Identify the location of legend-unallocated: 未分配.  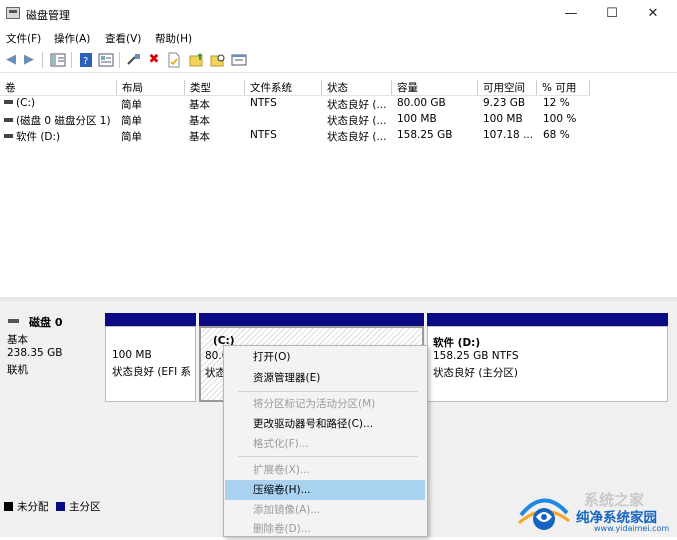
(33, 507).